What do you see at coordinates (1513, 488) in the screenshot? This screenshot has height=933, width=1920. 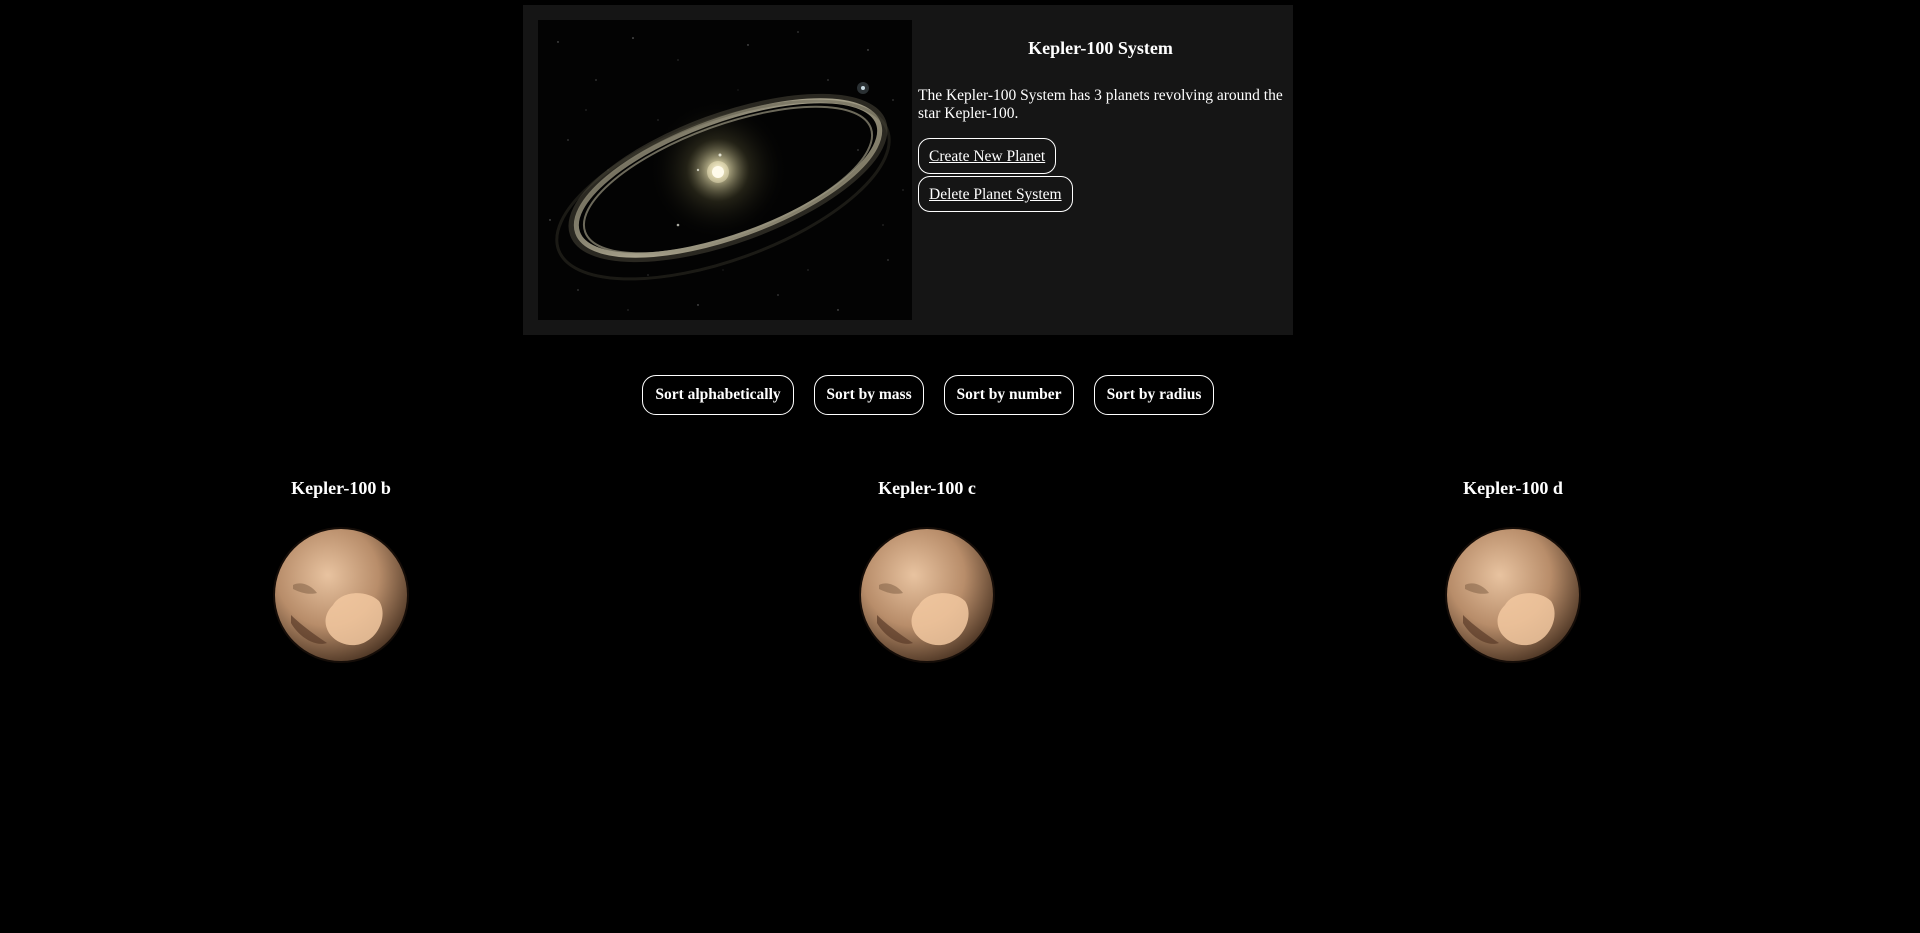 I see `planet-name: Kepler-100 d` at bounding box center [1513, 488].